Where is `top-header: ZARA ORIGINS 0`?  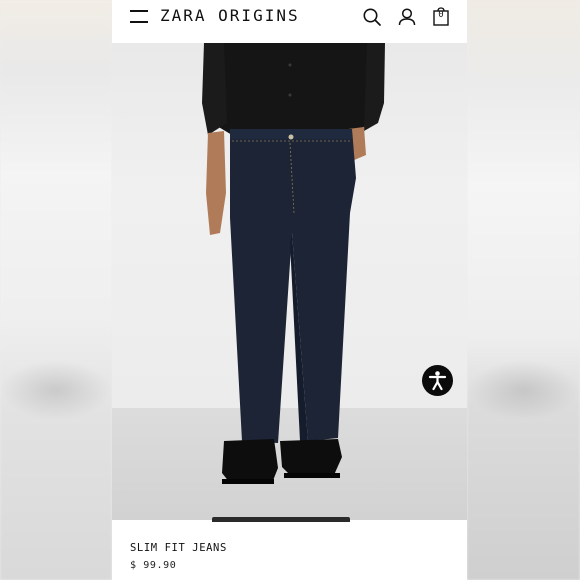 top-header: ZARA ORIGINS 0 is located at coordinates (289, 21).